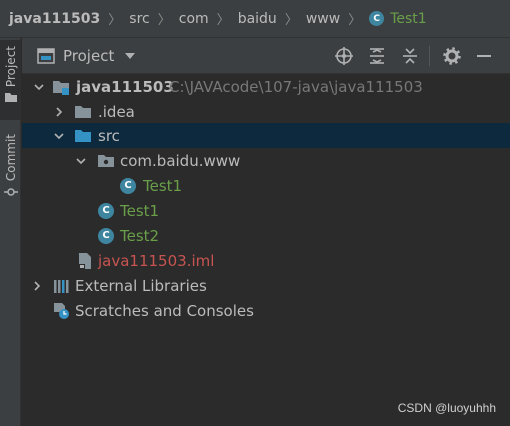 This screenshot has width=510, height=426. Describe the element at coordinates (109, 135) in the screenshot. I see `tree-src-label: src` at that location.